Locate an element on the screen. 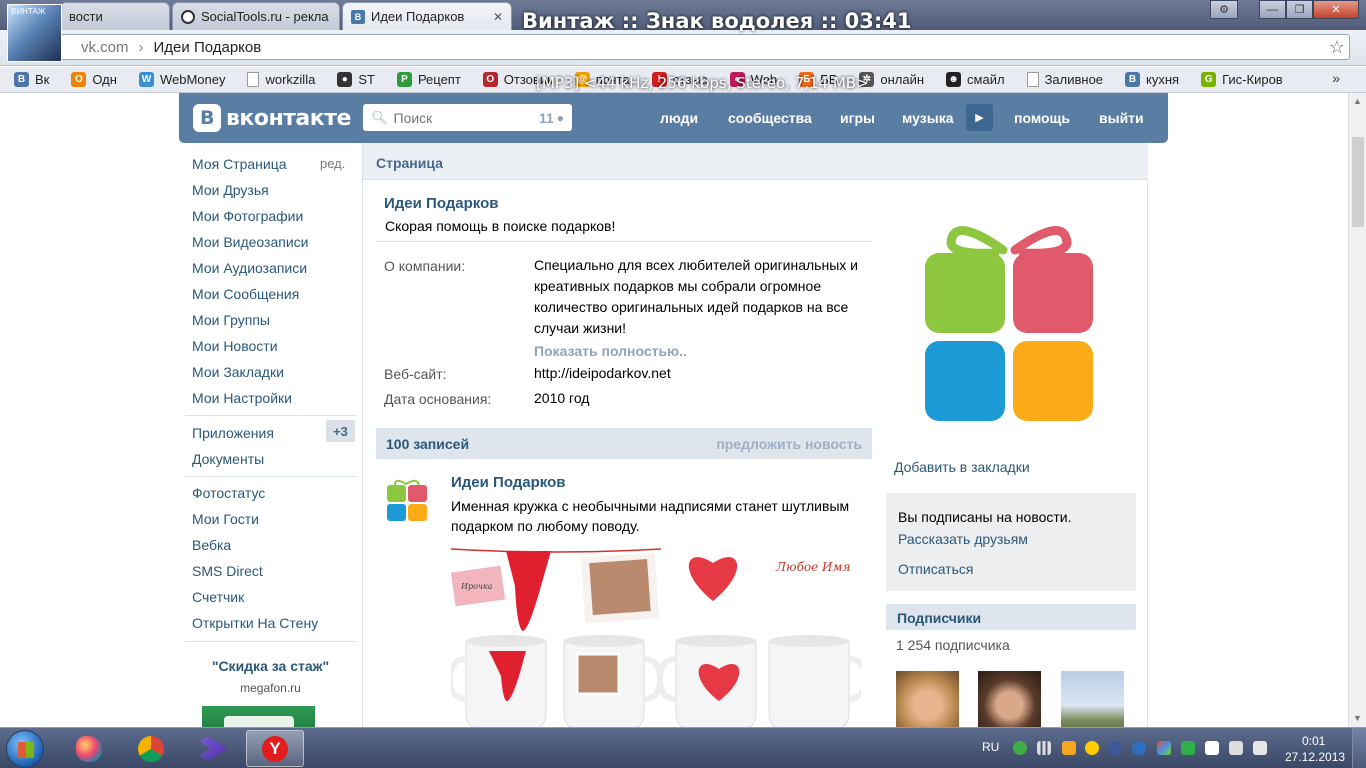  browser-tab-1: вости is located at coordinates (115, 16).